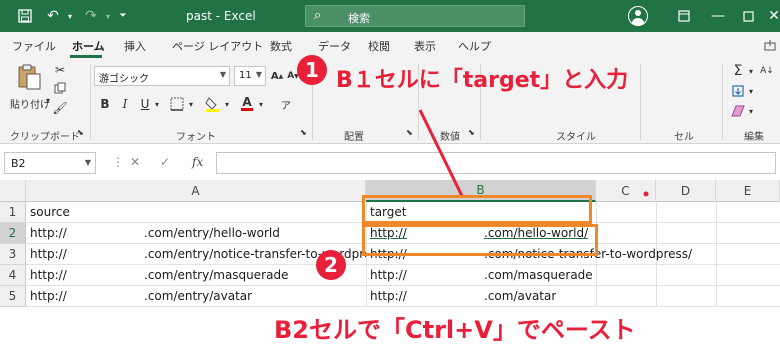  I want to click on borders-dropdown-icon: ▾, so click(191, 104).